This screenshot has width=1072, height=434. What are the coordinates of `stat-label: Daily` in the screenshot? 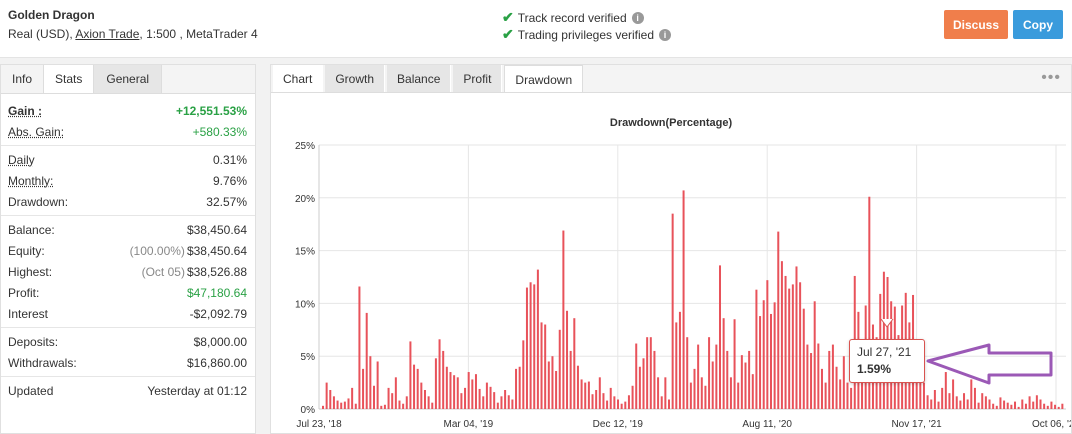 It's located at (21, 160).